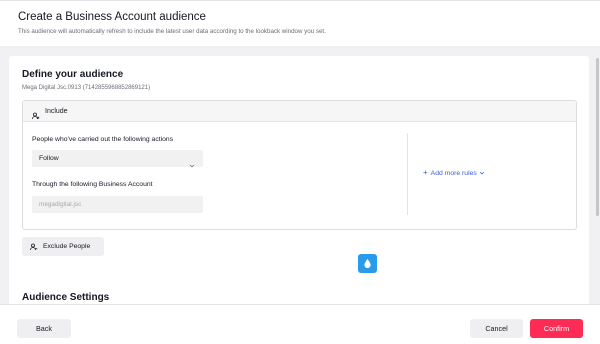 The image size is (600, 344). I want to click on exclude-people-button: Exclude People, so click(63, 246).